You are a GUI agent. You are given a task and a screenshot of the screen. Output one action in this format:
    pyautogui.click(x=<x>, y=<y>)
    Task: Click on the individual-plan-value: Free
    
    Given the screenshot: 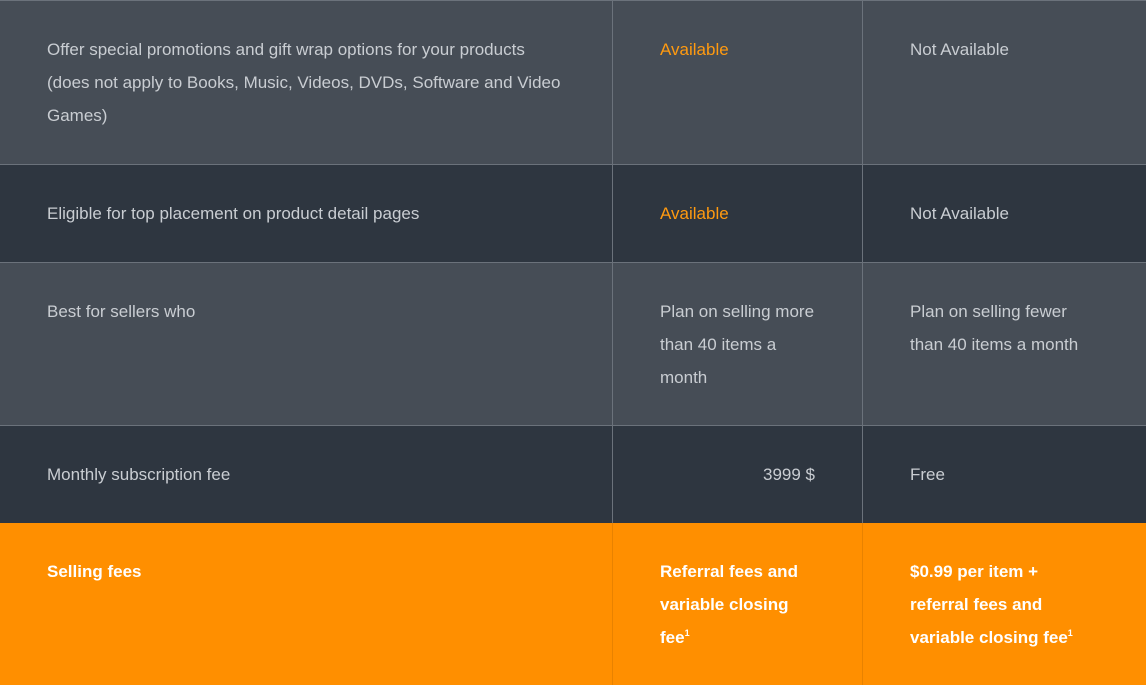 What is the action you would take?
    pyautogui.click(x=1004, y=474)
    